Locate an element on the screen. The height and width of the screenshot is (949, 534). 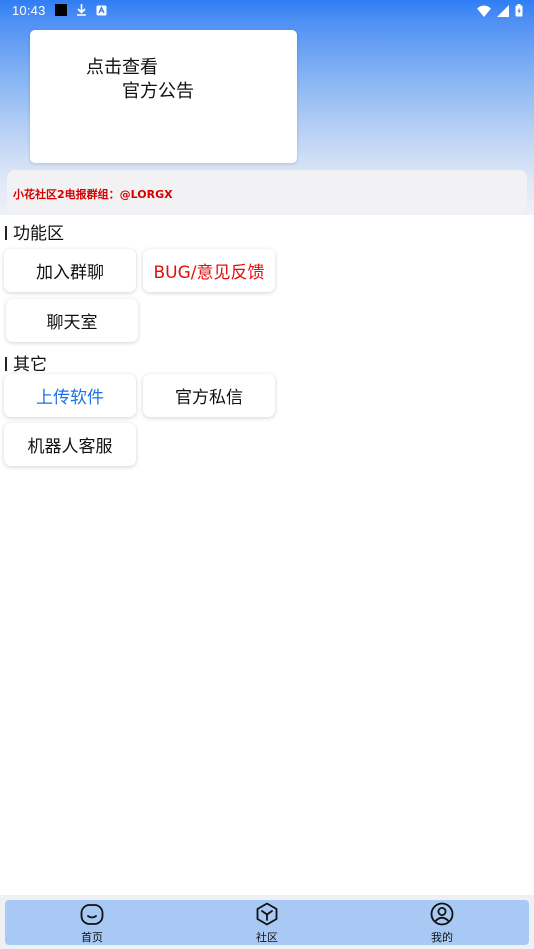
nav-label-home: 首页 is located at coordinates (92, 937).